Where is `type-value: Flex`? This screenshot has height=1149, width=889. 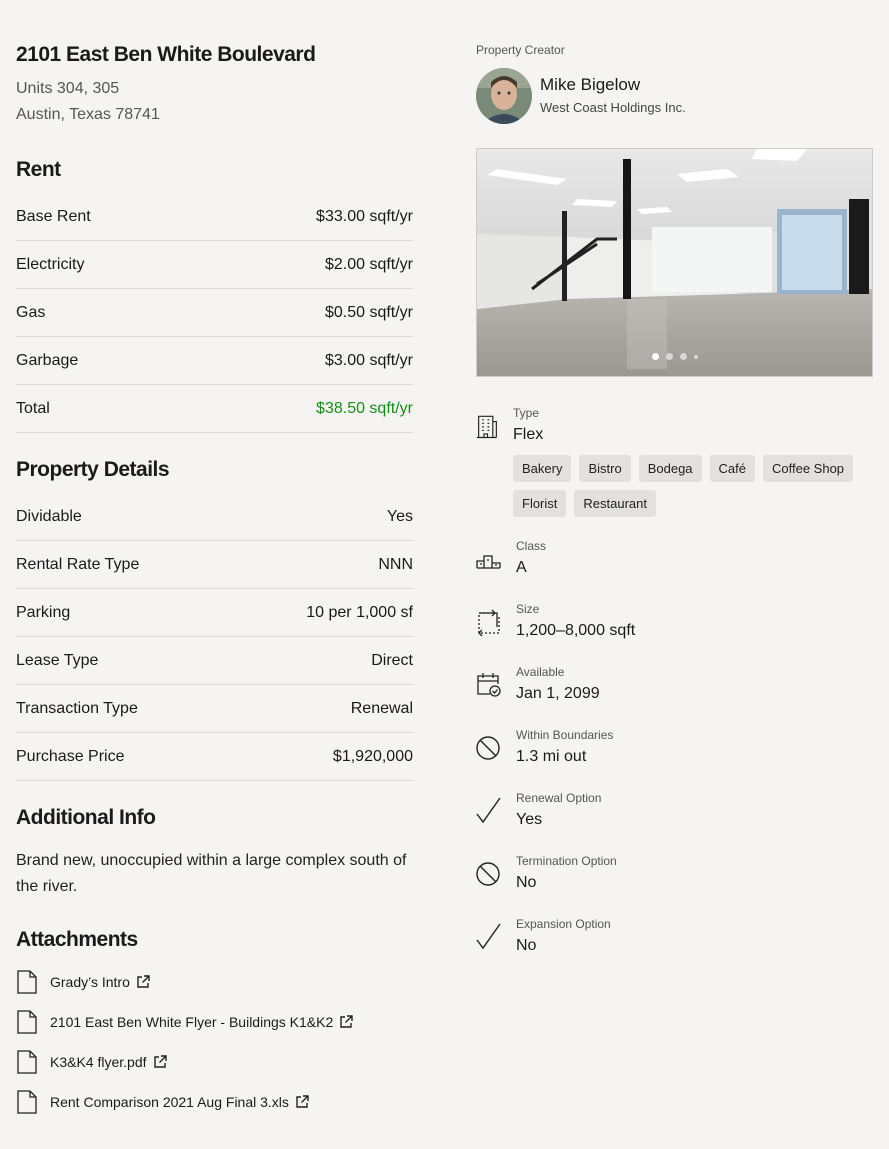
type-value: Flex is located at coordinates (528, 434).